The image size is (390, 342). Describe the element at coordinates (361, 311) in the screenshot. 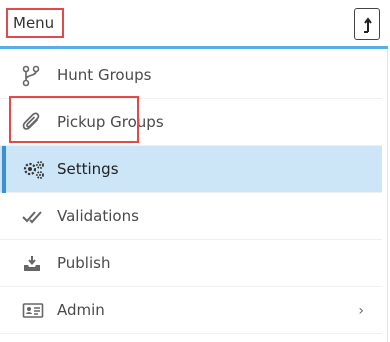

I see `chevron-right-icon: ›` at that location.